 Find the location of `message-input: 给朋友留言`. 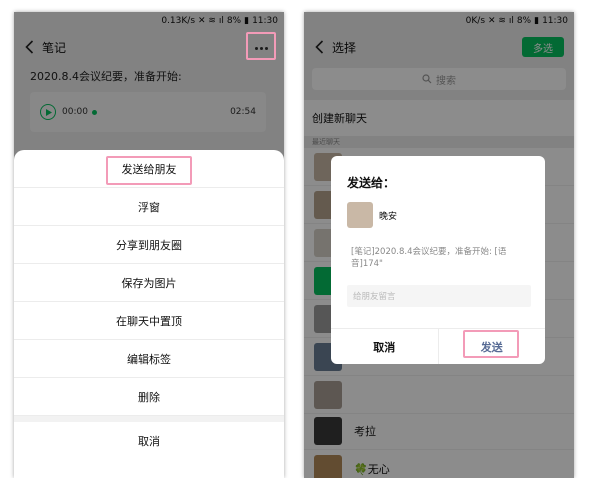

message-input: 给朋友留言 is located at coordinates (439, 296).